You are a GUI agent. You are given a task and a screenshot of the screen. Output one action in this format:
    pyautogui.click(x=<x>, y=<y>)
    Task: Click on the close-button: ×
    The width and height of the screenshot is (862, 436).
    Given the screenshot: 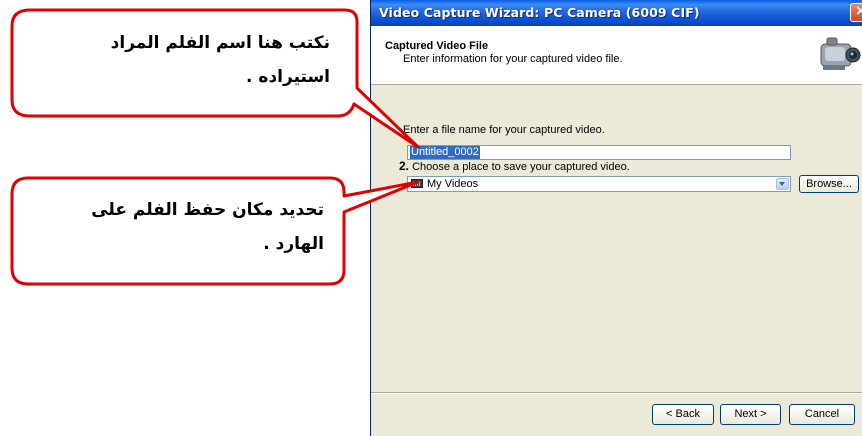 What is the action you would take?
    pyautogui.click(x=856, y=12)
    